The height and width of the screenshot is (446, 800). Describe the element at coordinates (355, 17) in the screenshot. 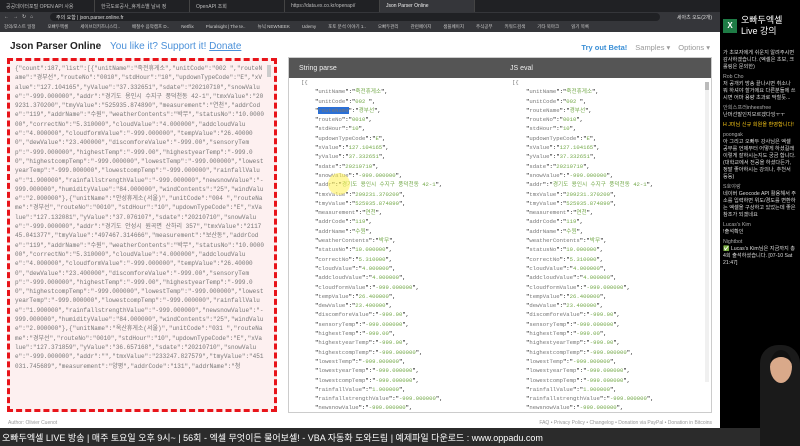

I see `url-input: 주의 요함 | json.parser.online.fr` at that location.